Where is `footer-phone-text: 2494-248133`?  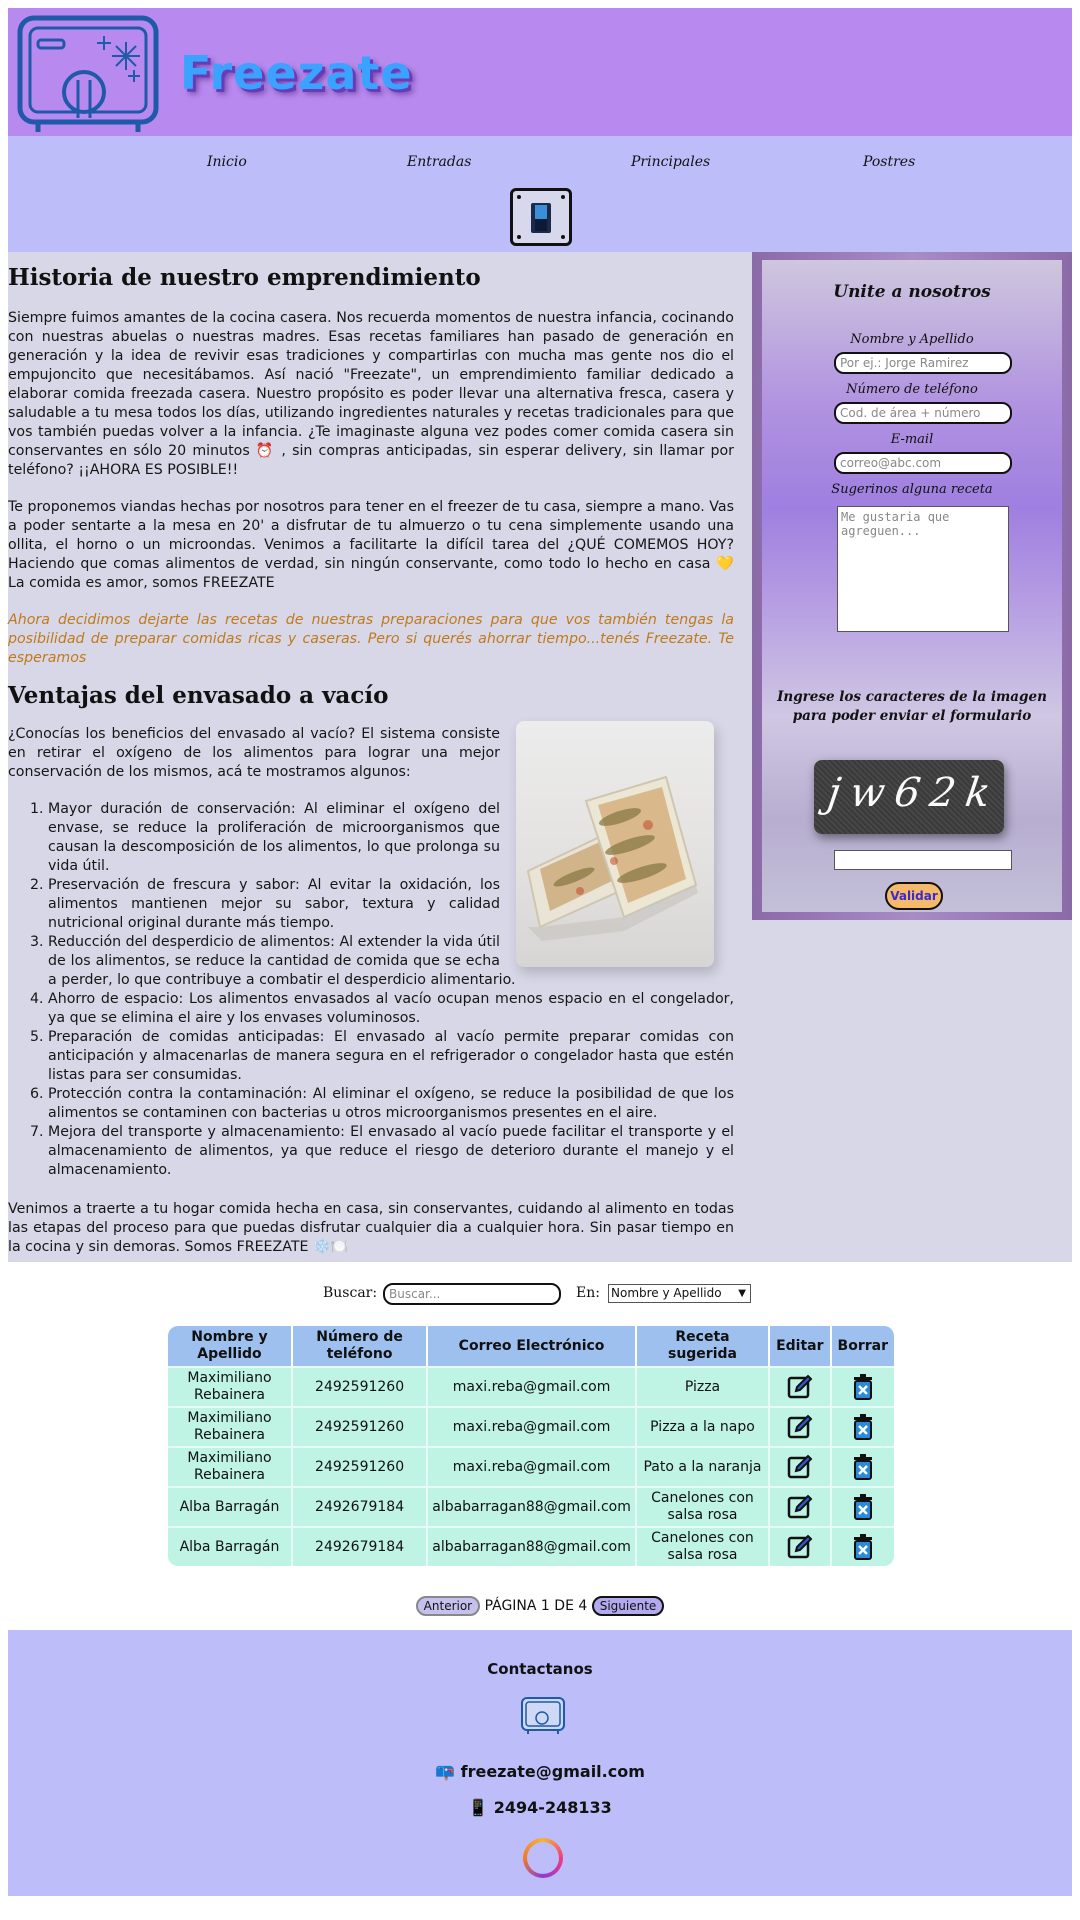
footer-phone-text: 2494-248133 is located at coordinates (552, 1807).